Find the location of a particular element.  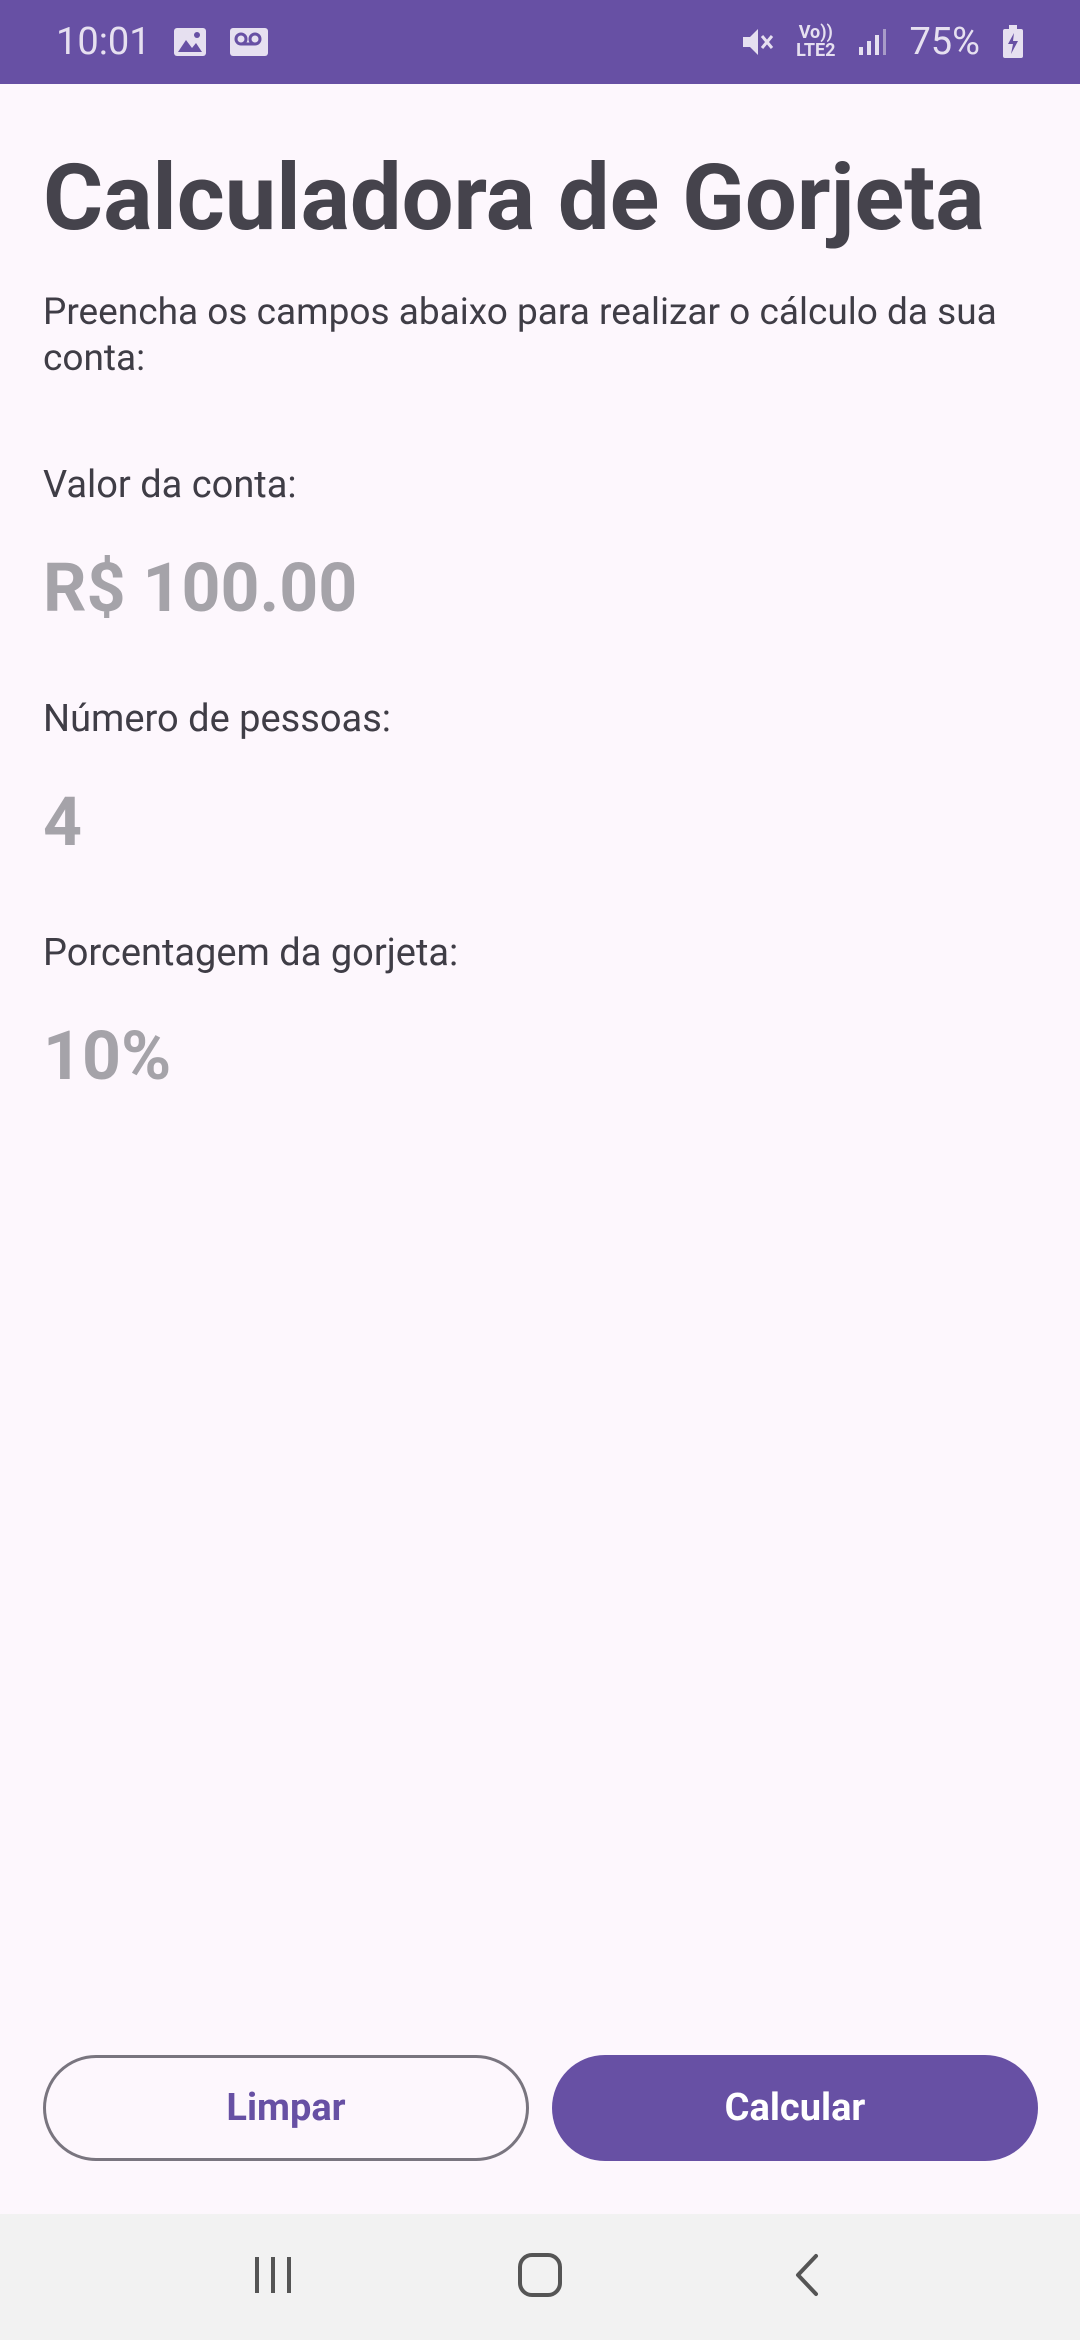

tip-percentage-field: 10% is located at coordinates (543, 1056).